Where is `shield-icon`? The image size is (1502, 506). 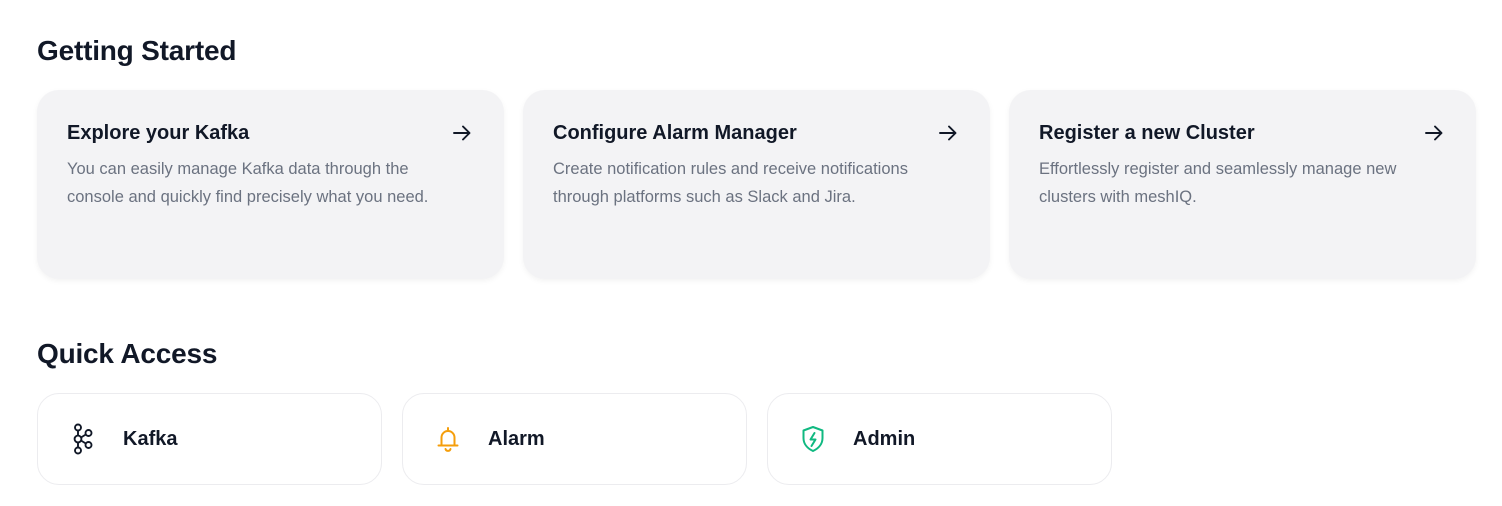
shield-icon is located at coordinates (813, 439).